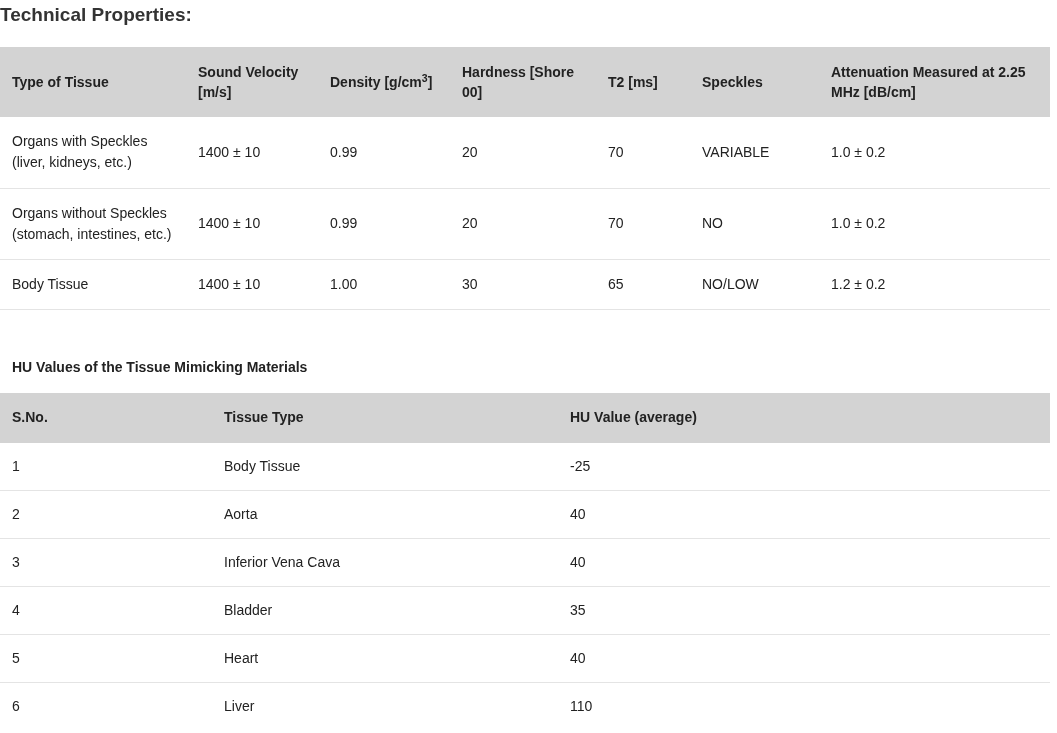 This screenshot has width=1057, height=733. Describe the element at coordinates (385, 417) in the screenshot. I see `column-header: Tissue Type` at that location.